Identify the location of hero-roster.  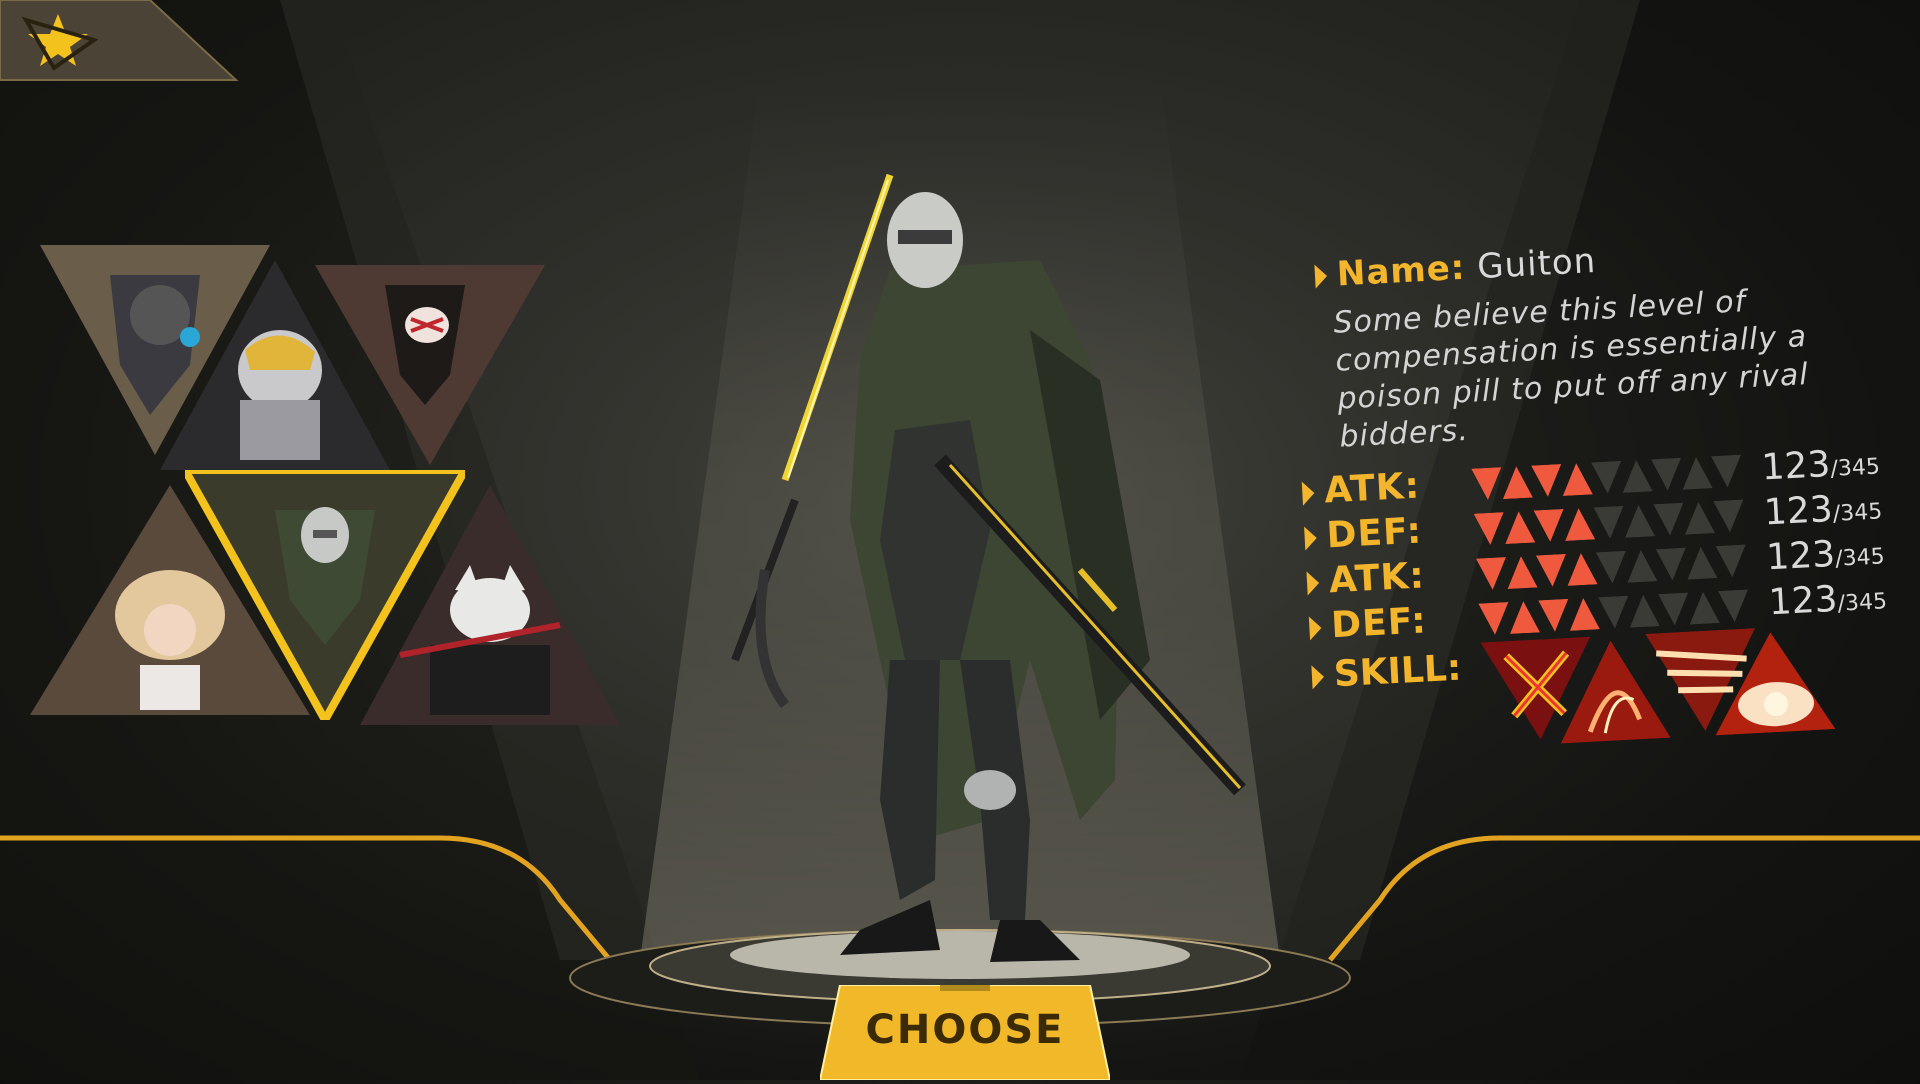
(325, 500).